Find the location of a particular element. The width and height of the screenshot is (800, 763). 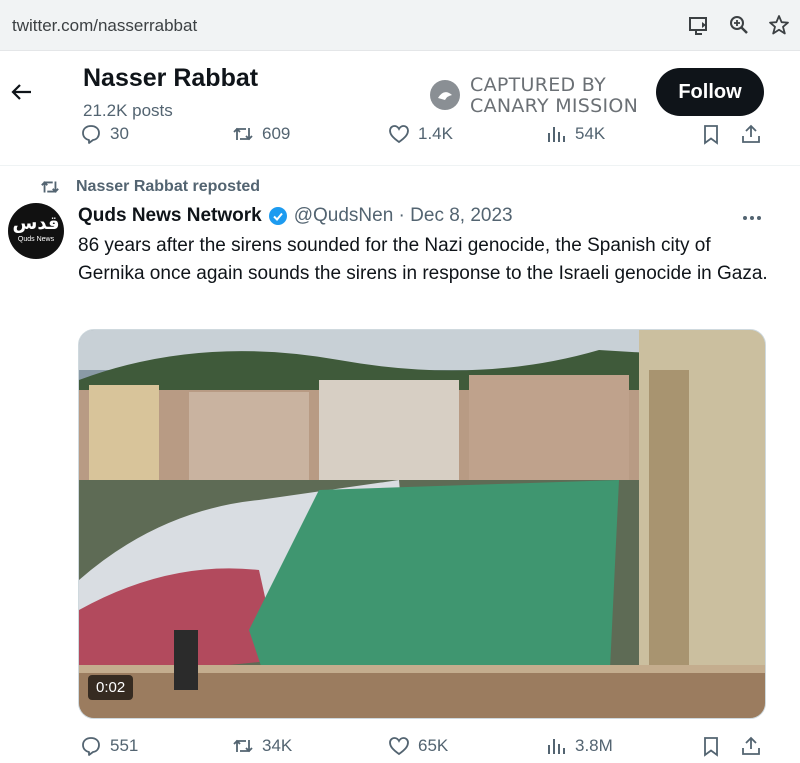

like-action: 65K is located at coordinates (418, 746).